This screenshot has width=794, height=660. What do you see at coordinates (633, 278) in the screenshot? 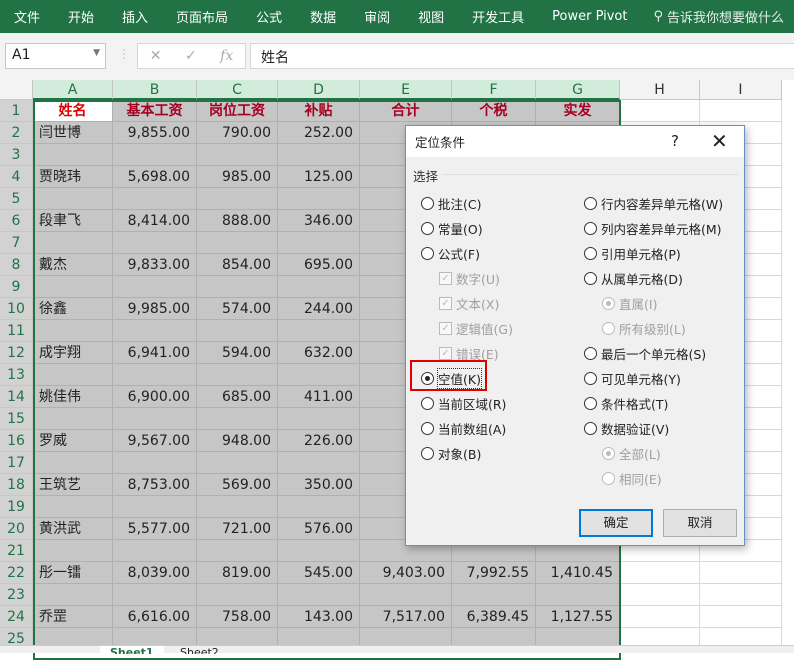
I see `option-right-3: 从属单元格(D)` at bounding box center [633, 278].